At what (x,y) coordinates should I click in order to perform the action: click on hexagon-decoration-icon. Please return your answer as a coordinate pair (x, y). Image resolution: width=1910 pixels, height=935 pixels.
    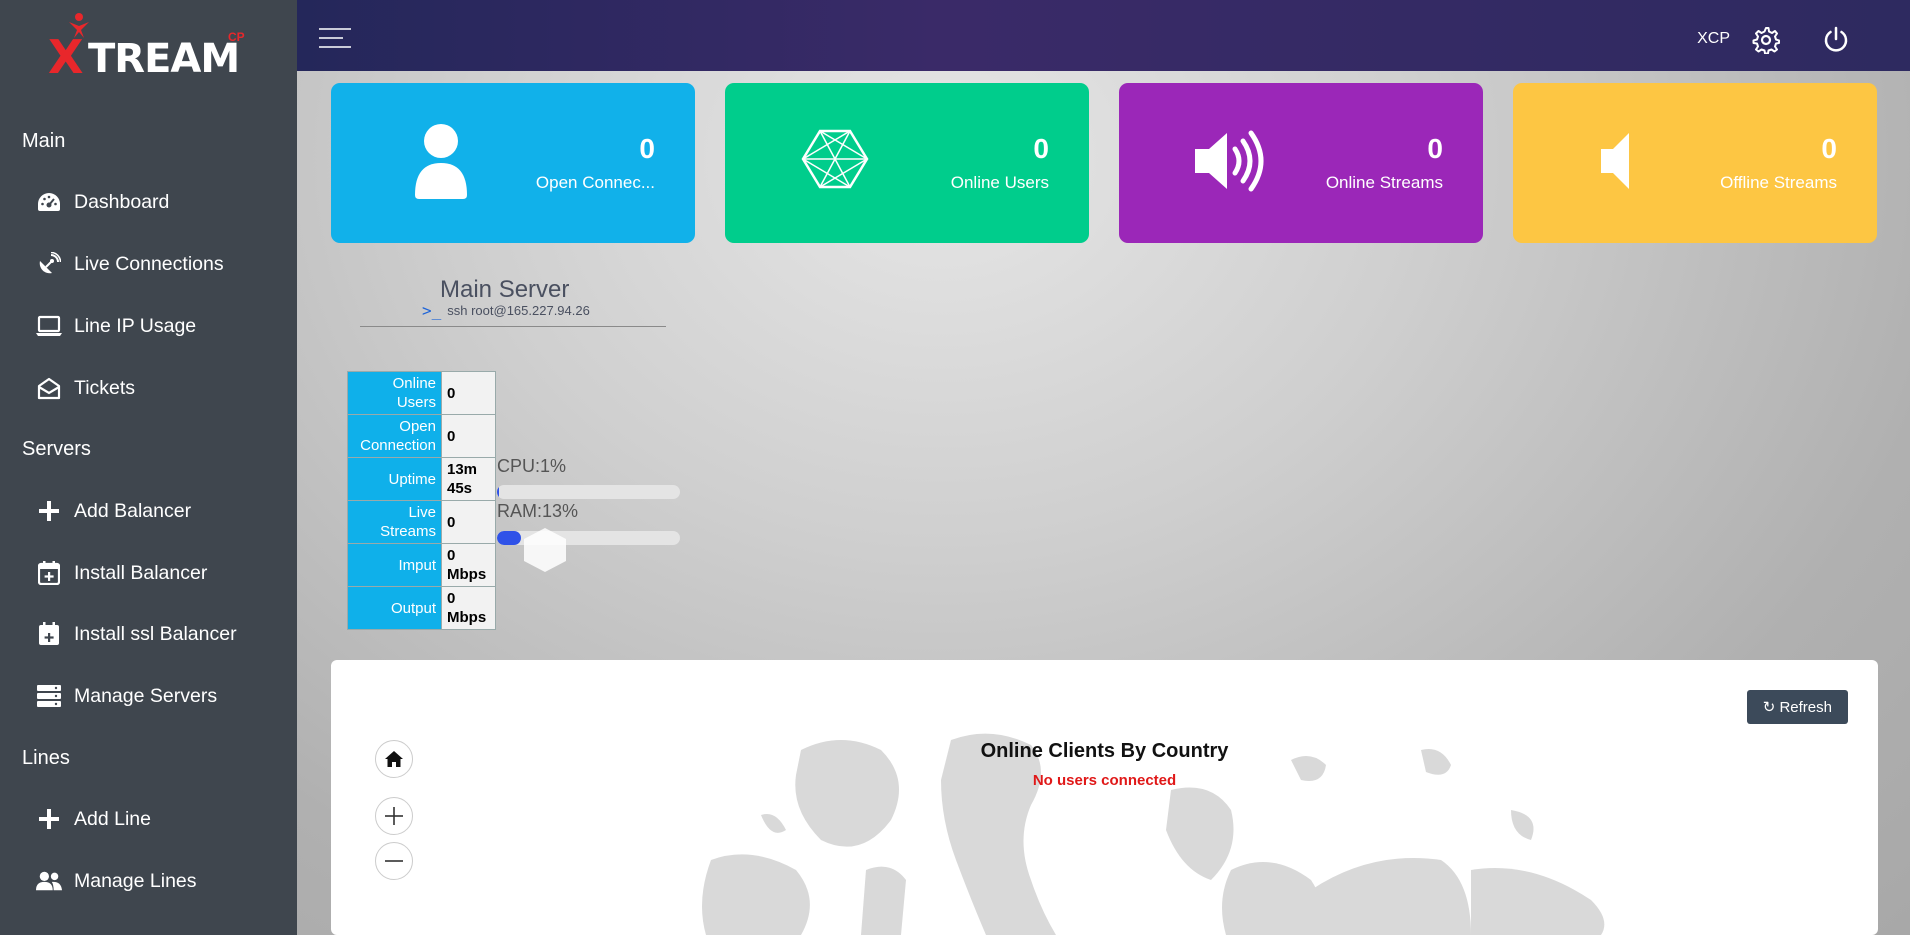
    Looking at the image, I should click on (545, 550).